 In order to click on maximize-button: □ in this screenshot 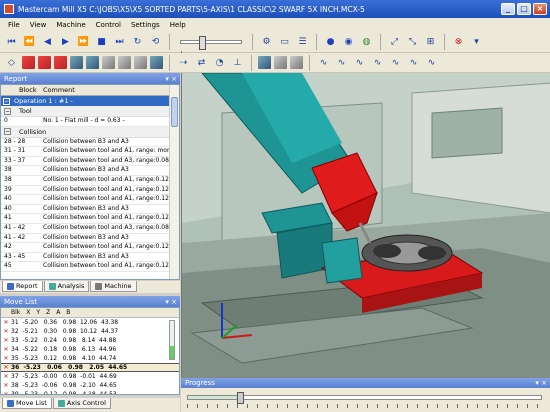, I will do `click(524, 9)`.